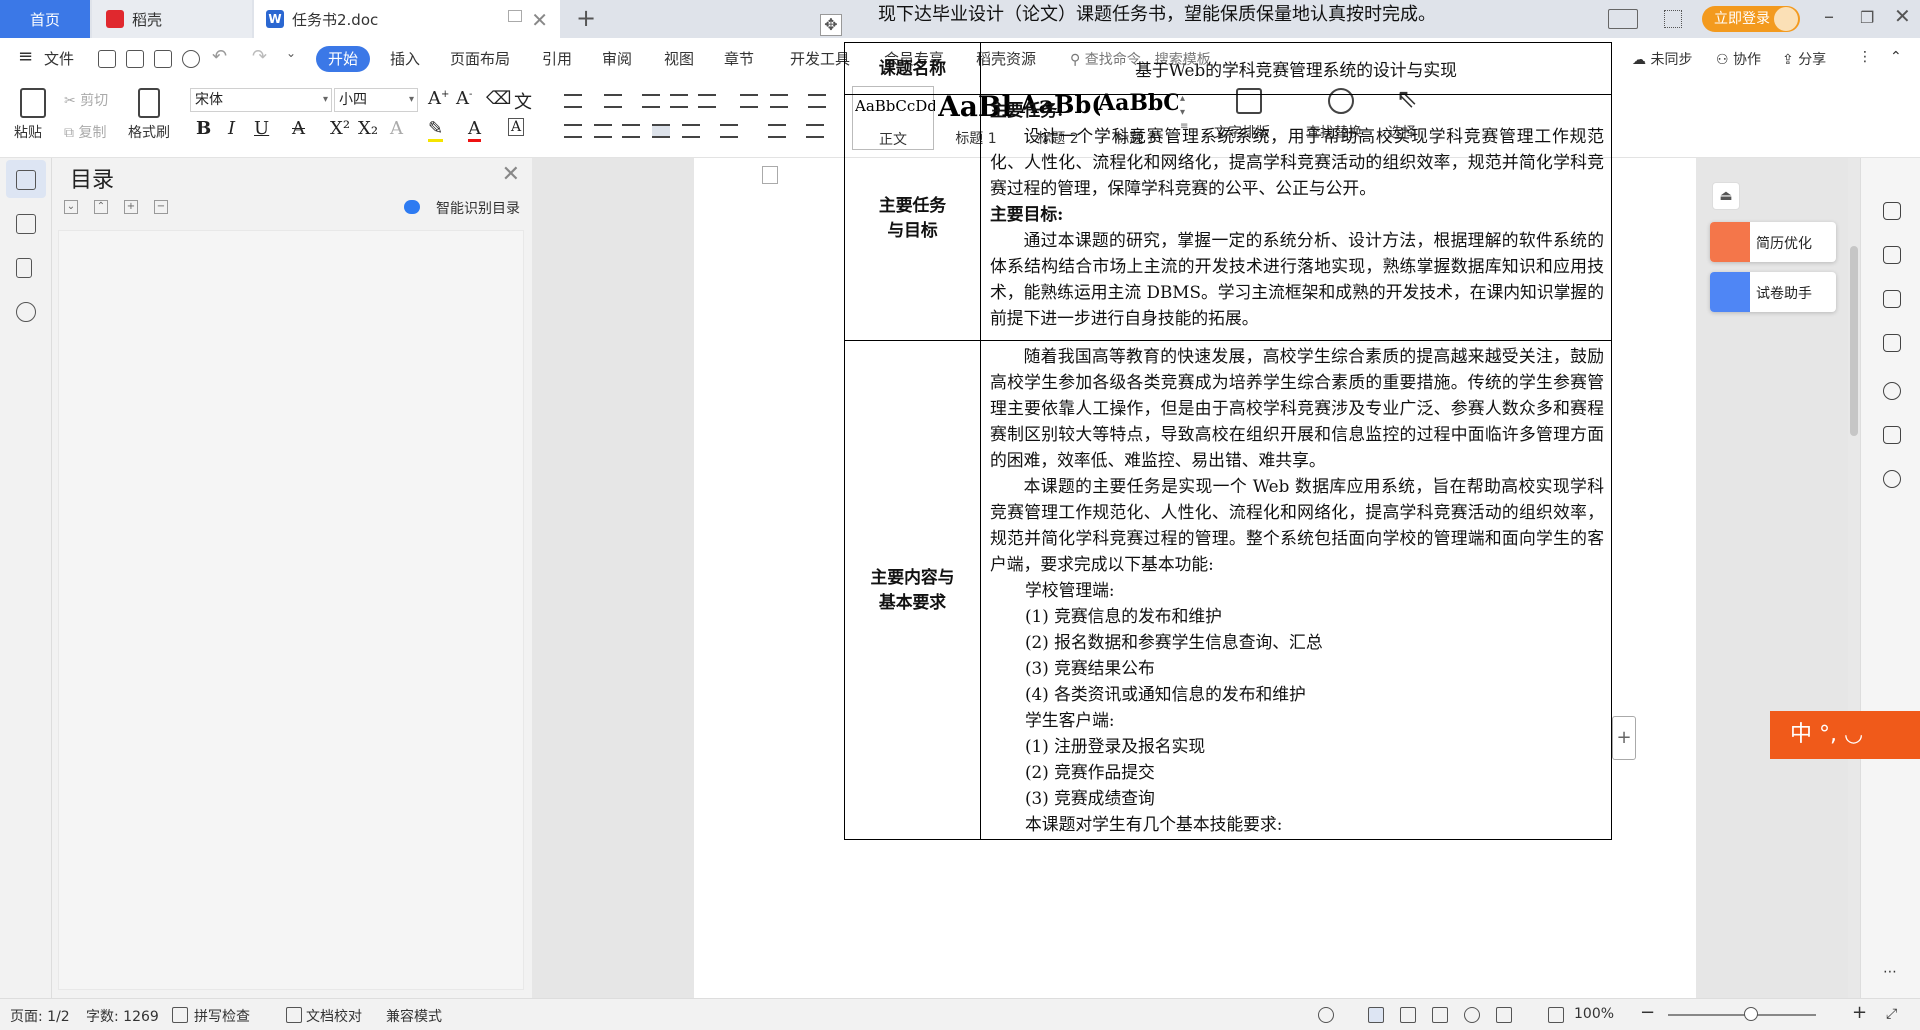  What do you see at coordinates (1504, 1015) in the screenshot?
I see `write-view-icon` at bounding box center [1504, 1015].